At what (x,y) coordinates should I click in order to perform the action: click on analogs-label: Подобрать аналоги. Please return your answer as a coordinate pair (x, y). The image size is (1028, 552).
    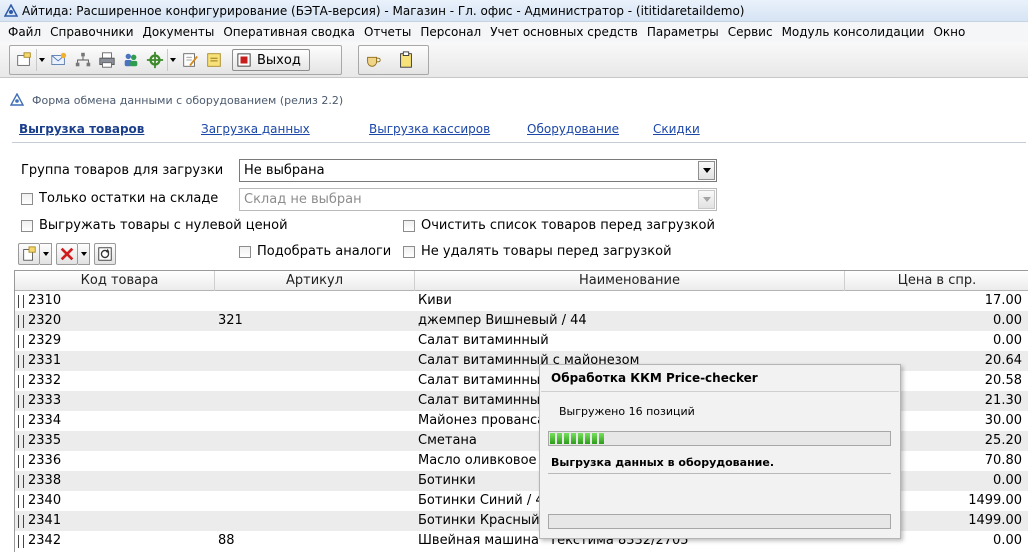
    Looking at the image, I should click on (324, 251).